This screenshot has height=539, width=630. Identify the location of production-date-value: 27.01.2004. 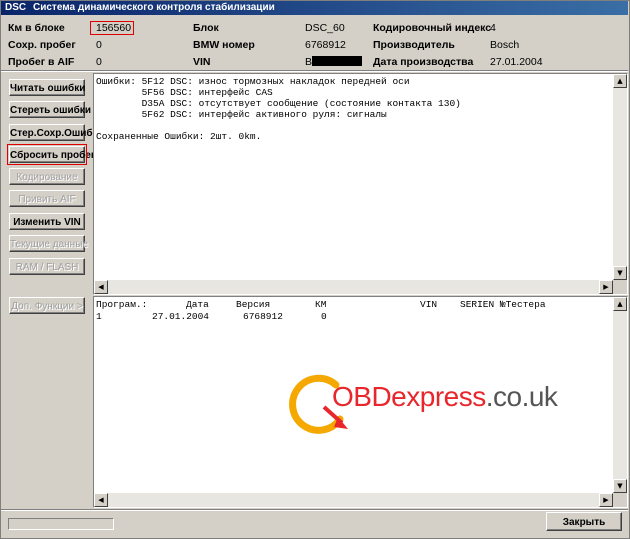
(516, 62).